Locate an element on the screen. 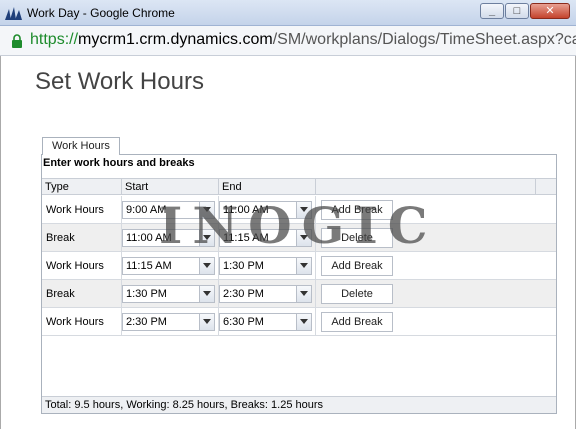 The height and width of the screenshot is (429, 576). close-icon: ✕ is located at coordinates (550, 11).